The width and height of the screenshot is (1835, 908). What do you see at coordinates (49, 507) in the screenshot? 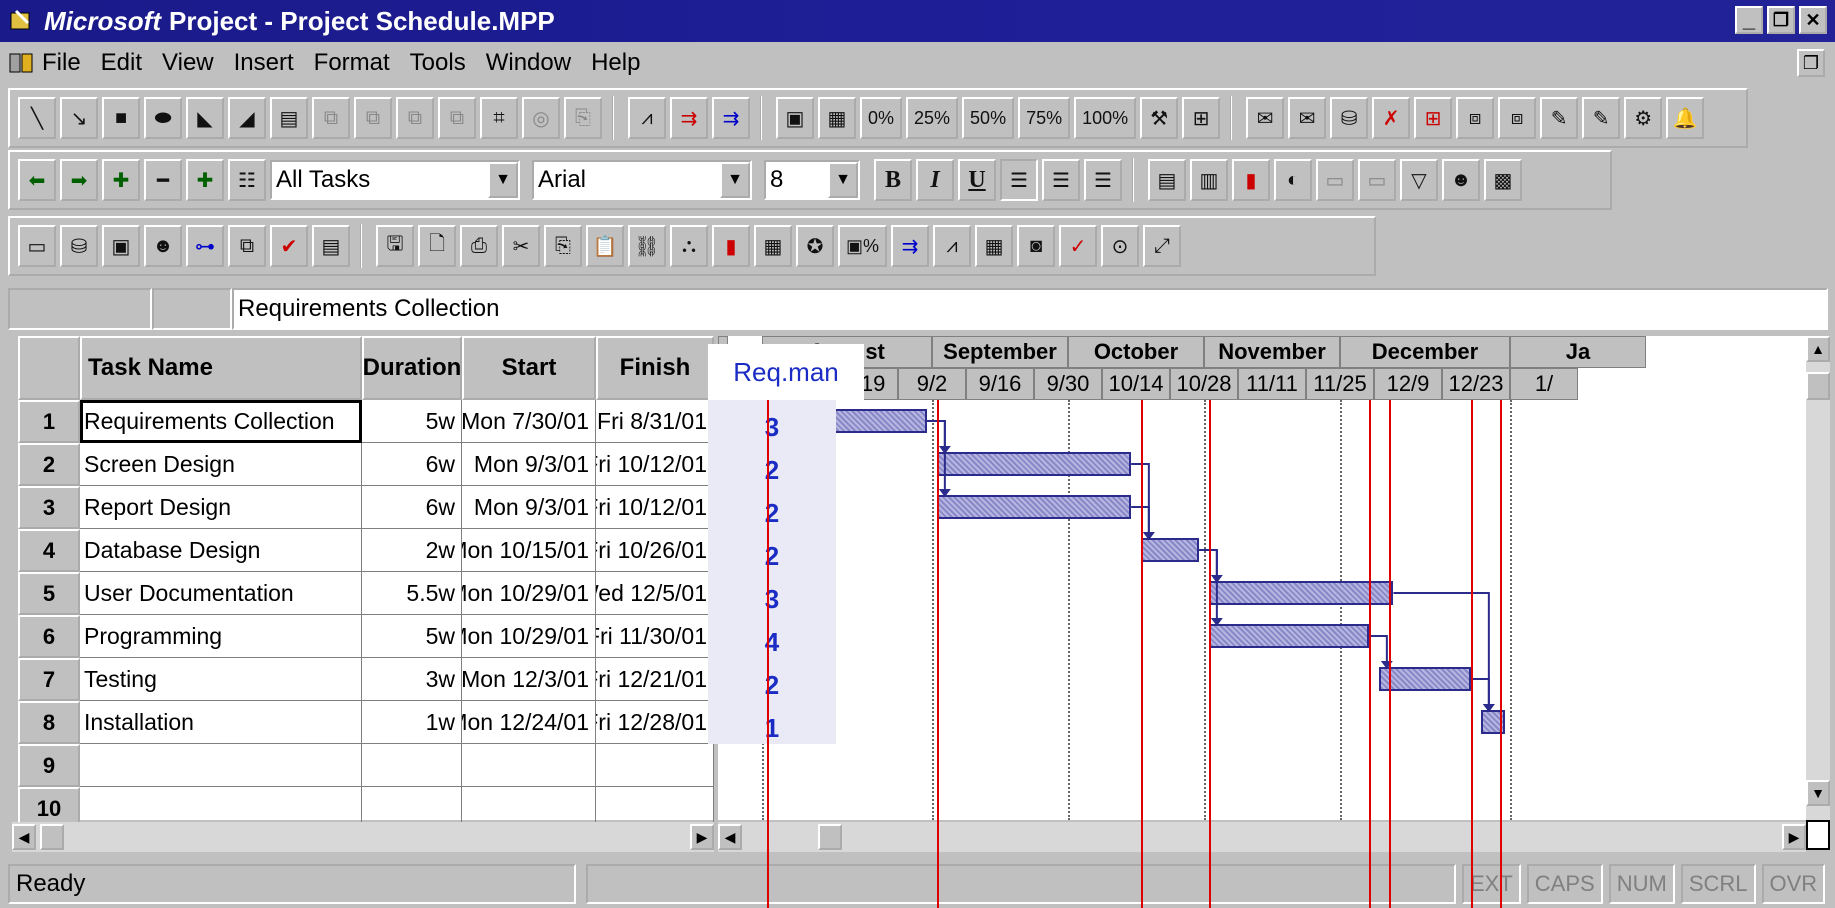
I see `row-number: 3` at bounding box center [49, 507].